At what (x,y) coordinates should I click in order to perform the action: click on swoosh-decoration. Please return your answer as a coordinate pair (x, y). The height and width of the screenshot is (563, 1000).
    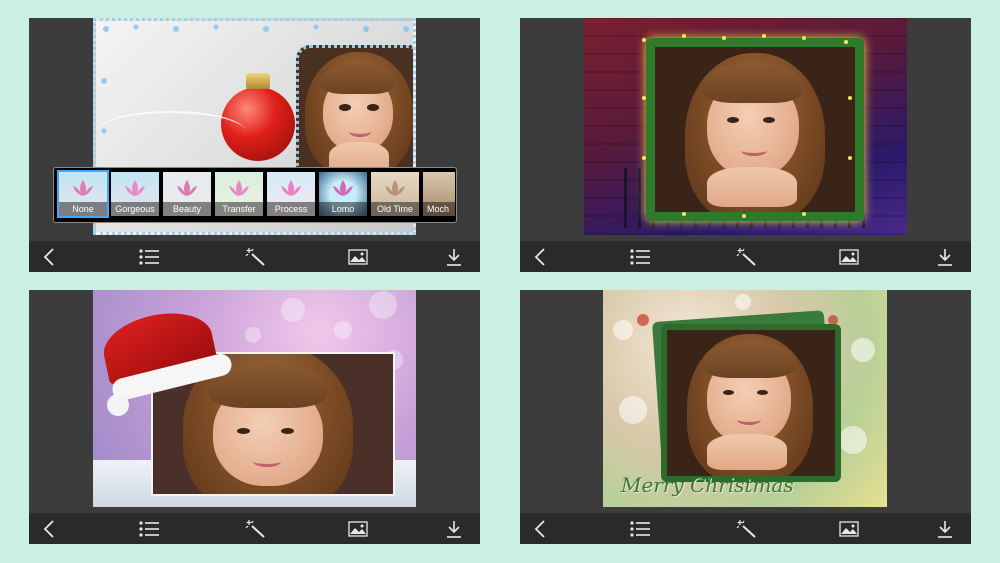
    Looking at the image, I should click on (171, 132).